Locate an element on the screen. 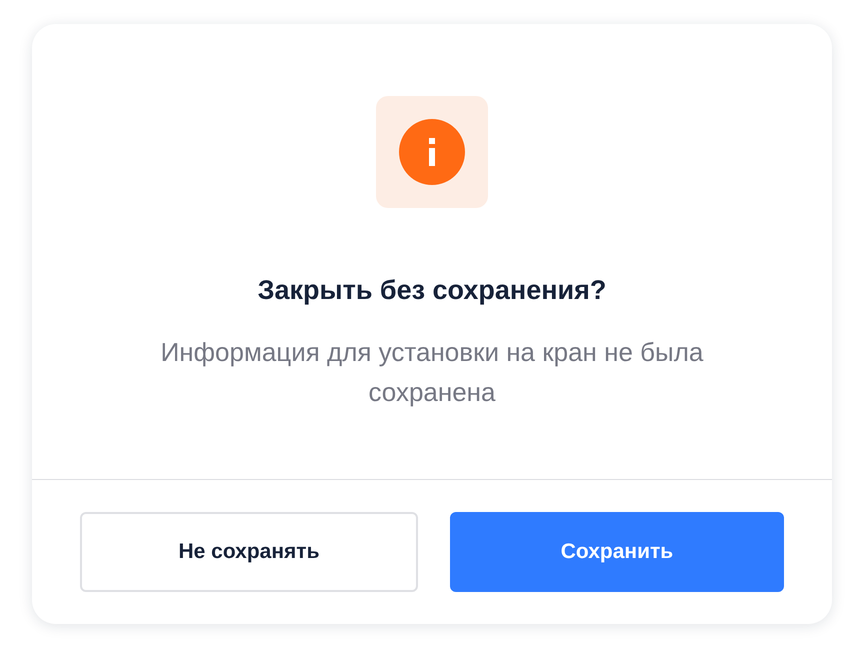  dialog-title: Закрыть без сохранения? is located at coordinates (432, 290).